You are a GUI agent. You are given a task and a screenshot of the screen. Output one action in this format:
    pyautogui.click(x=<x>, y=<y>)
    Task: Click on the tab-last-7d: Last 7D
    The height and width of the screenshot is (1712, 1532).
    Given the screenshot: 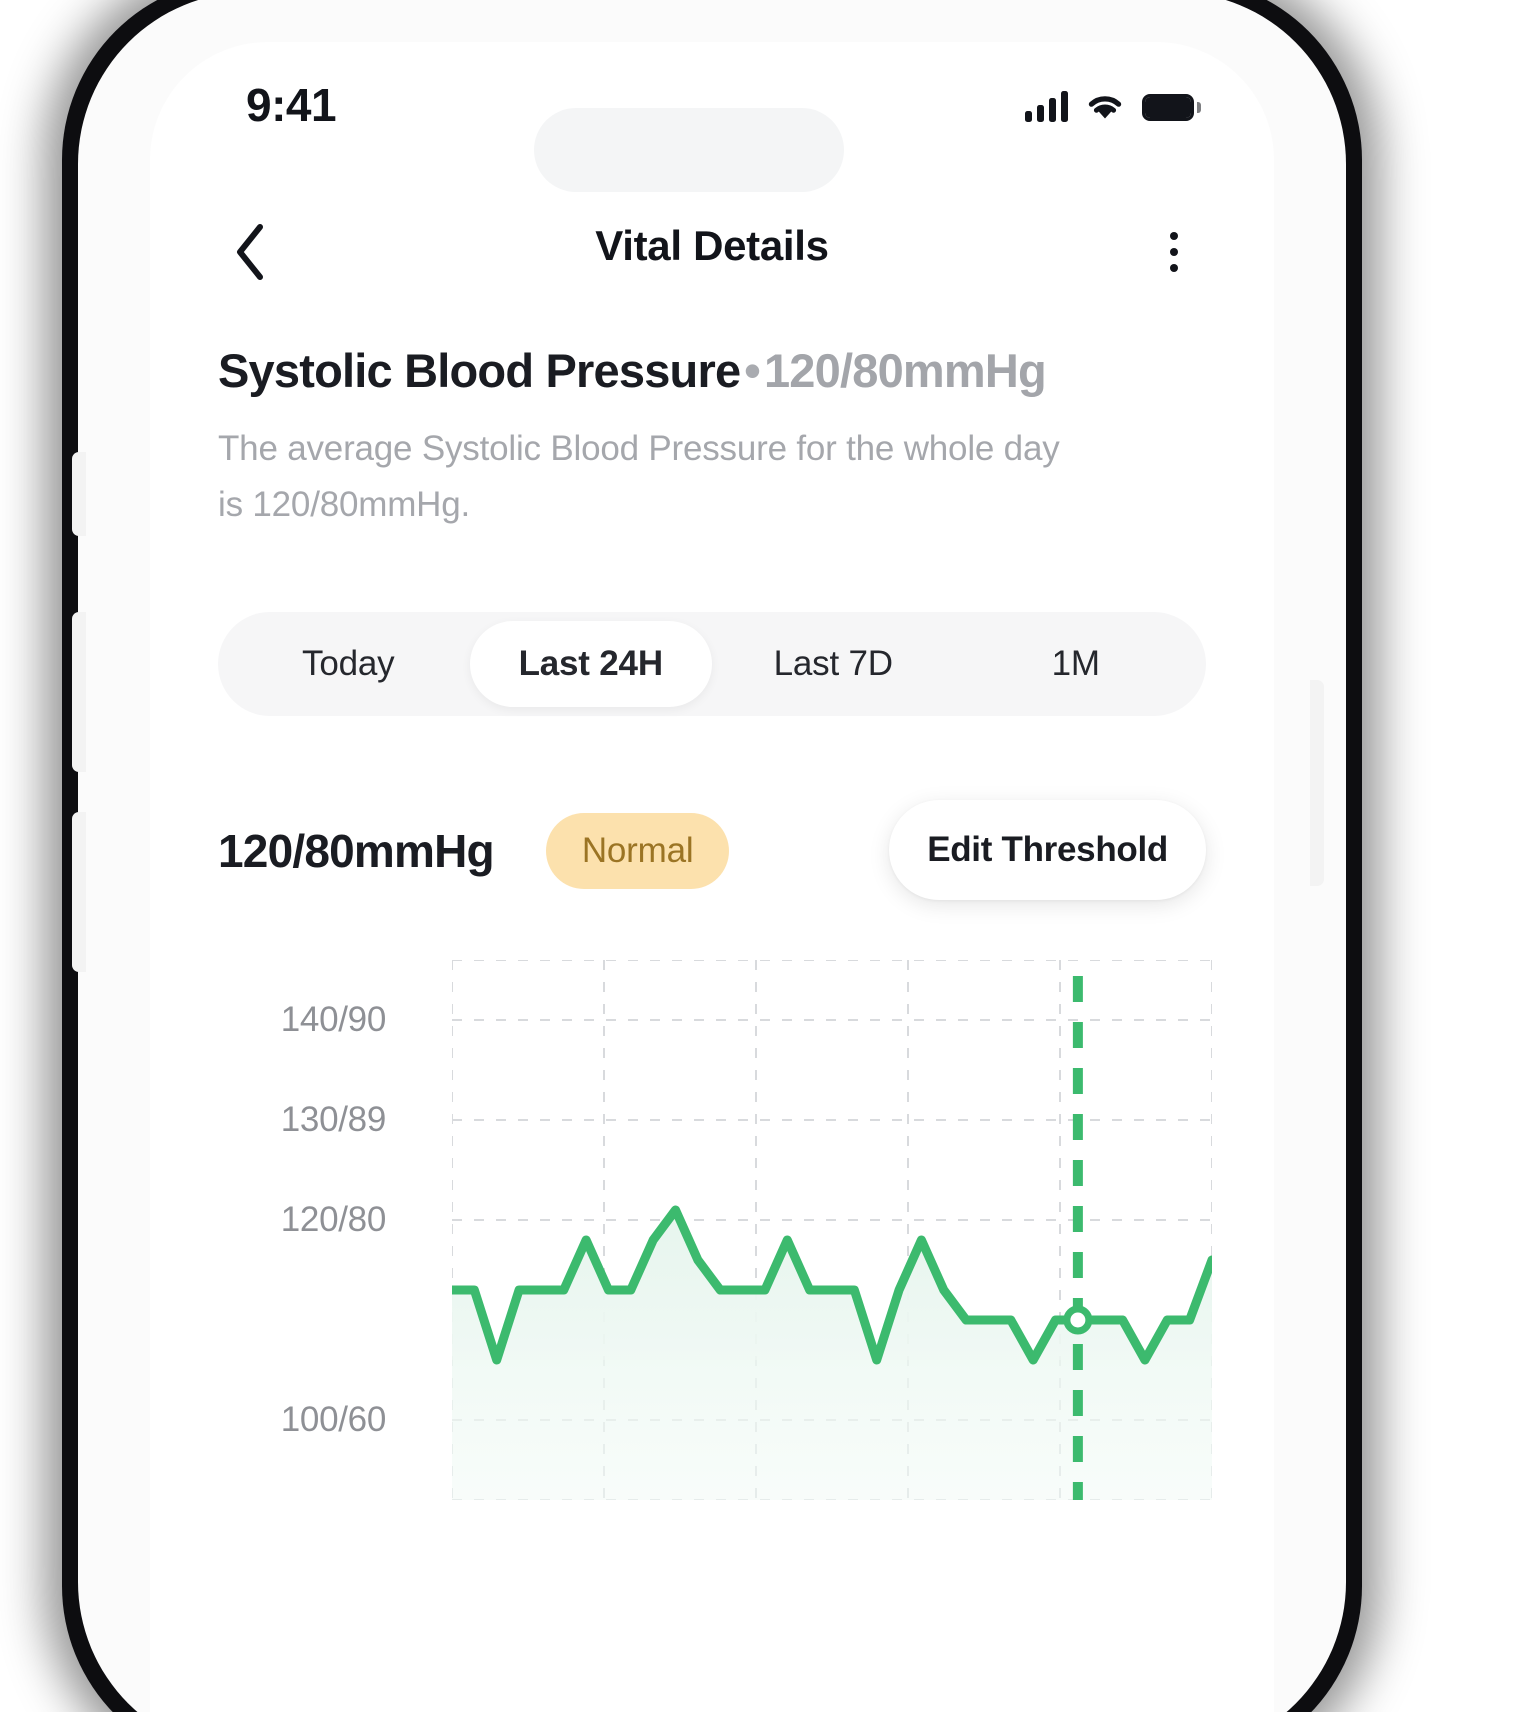 What is the action you would take?
    pyautogui.click(x=833, y=664)
    